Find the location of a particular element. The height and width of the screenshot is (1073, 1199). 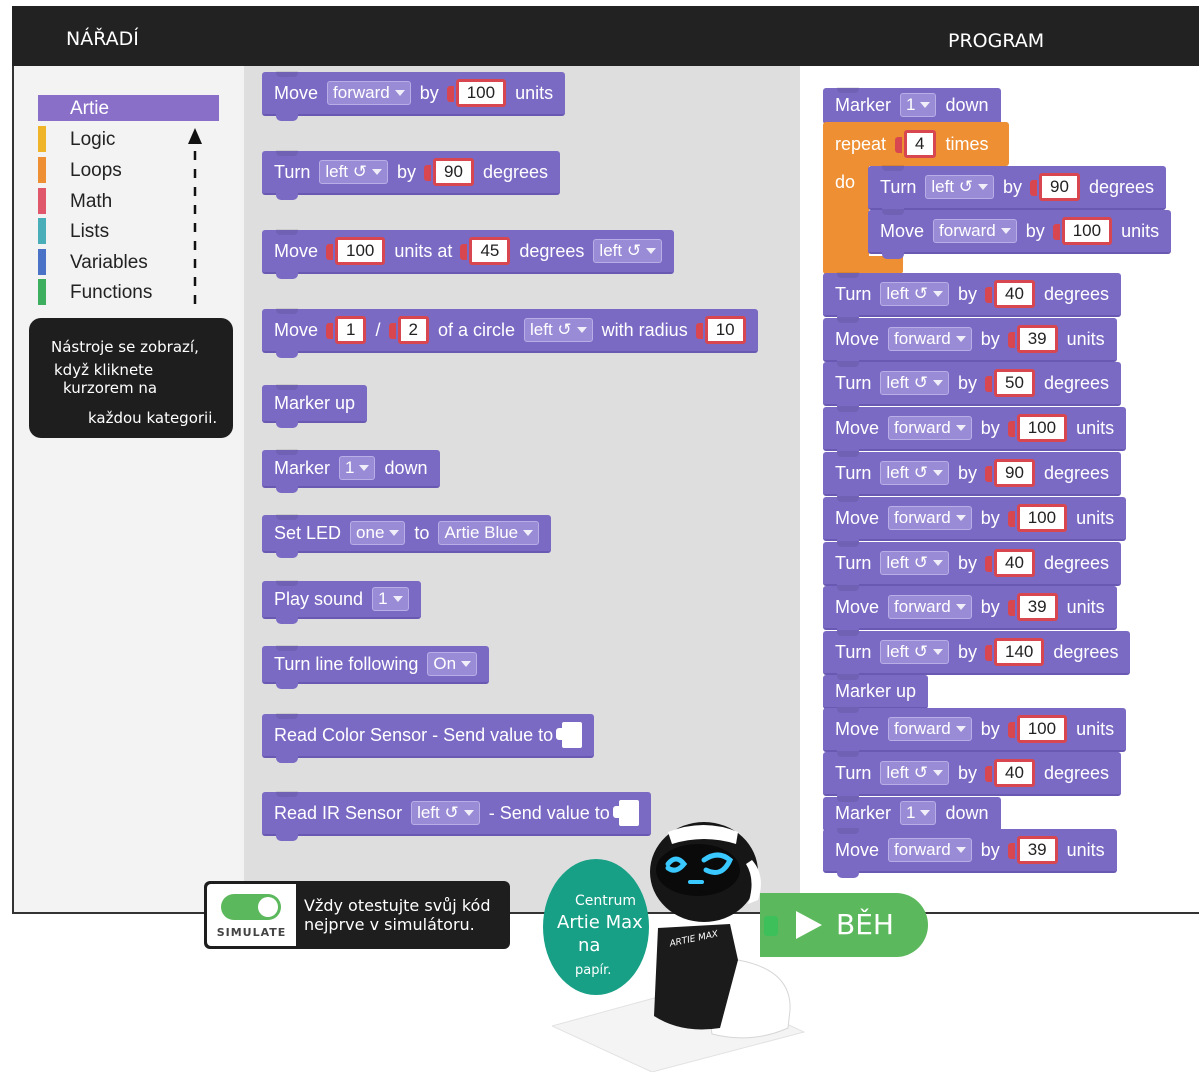

block-text: down is located at coordinates (406, 467).